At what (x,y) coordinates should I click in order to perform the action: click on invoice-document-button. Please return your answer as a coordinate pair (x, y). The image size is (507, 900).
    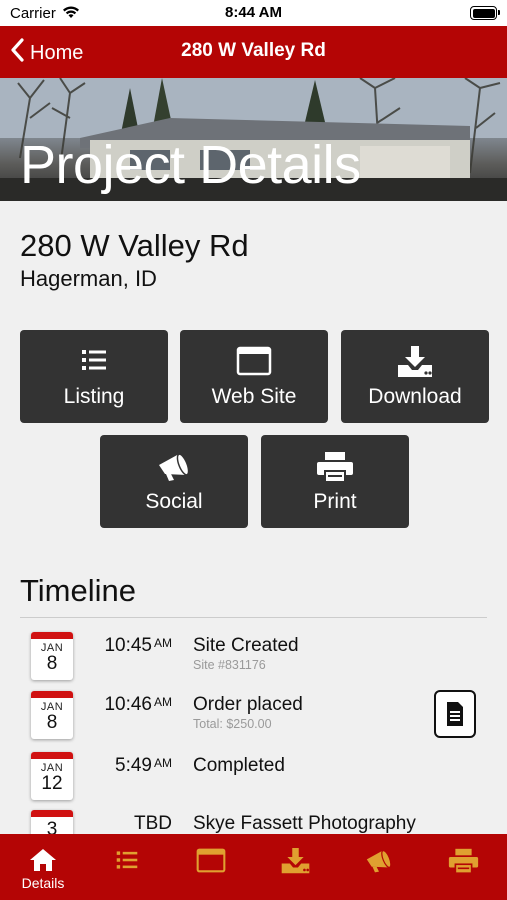
    Looking at the image, I should click on (455, 714).